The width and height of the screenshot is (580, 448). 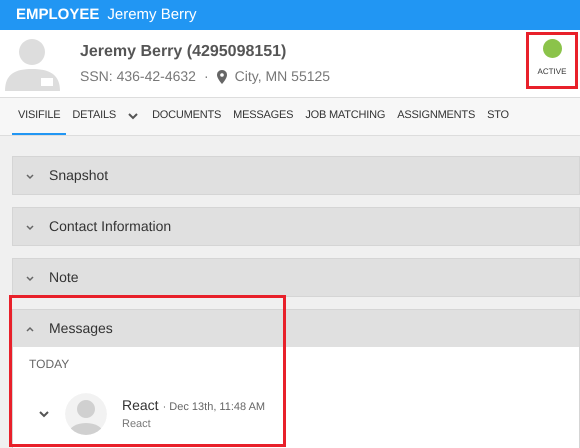 I want to click on location-text: City, MN 55125, so click(x=282, y=76).